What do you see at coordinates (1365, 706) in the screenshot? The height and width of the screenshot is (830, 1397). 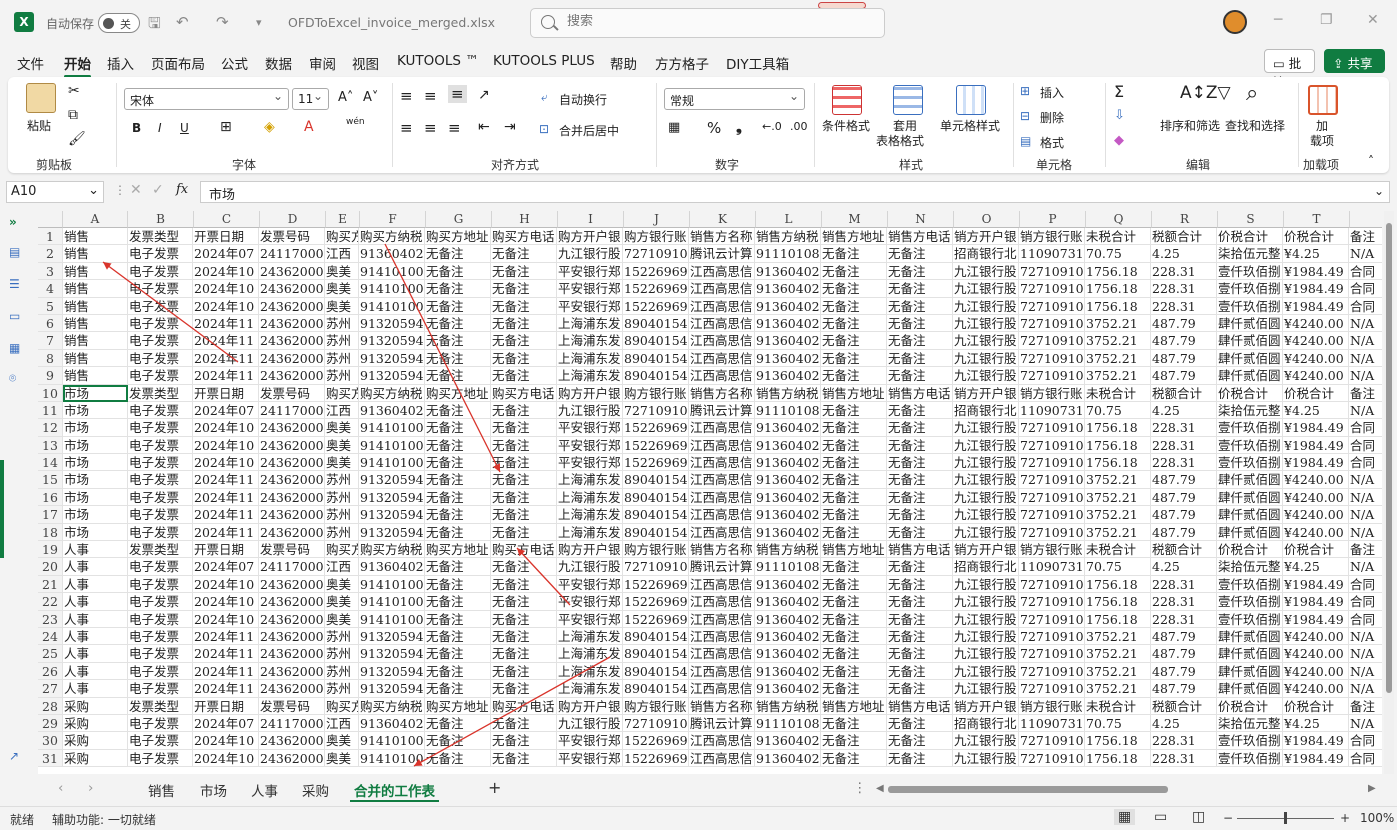 I see `table-cell: 备注` at bounding box center [1365, 706].